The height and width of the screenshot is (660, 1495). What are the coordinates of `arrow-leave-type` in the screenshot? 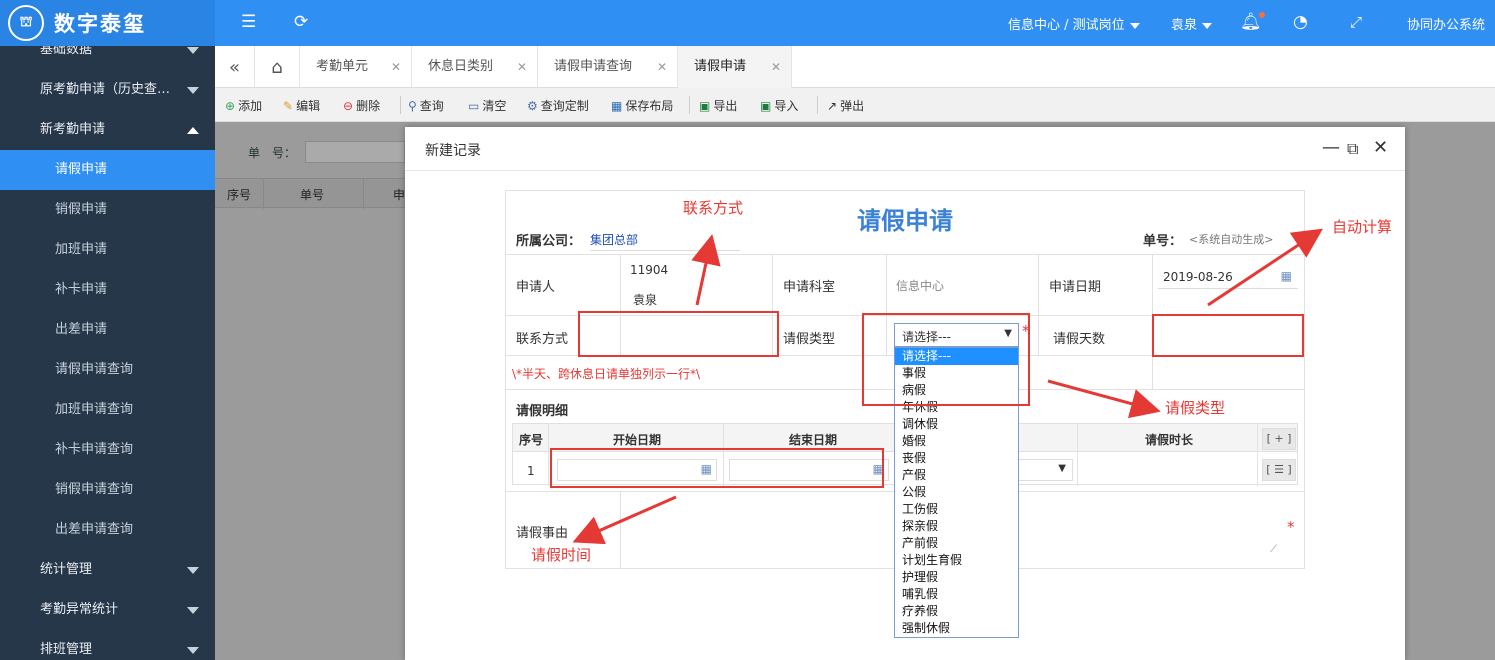 It's located at (1104, 399).